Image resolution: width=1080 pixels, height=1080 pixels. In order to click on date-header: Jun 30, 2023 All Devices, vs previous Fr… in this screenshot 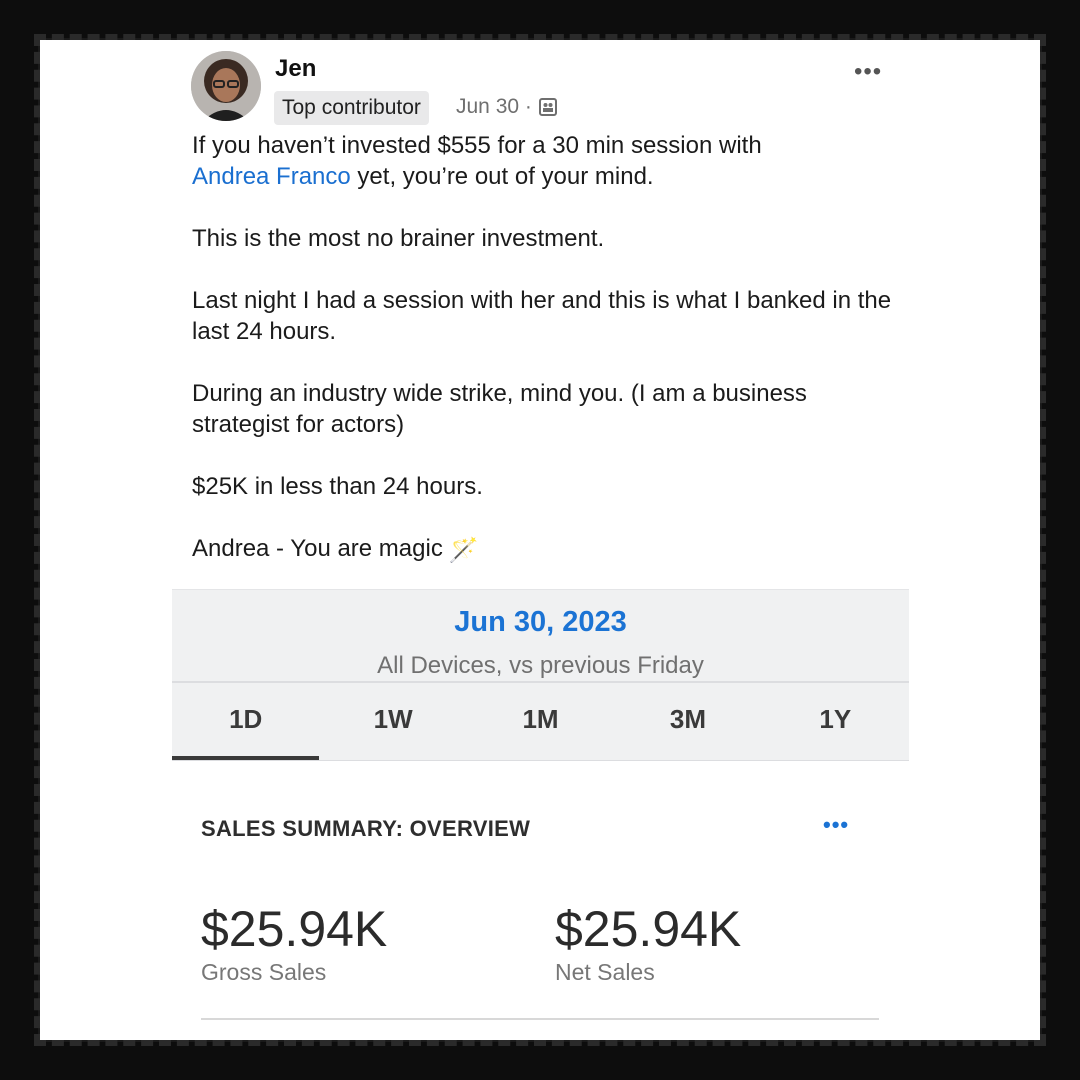, I will do `click(540, 635)`.